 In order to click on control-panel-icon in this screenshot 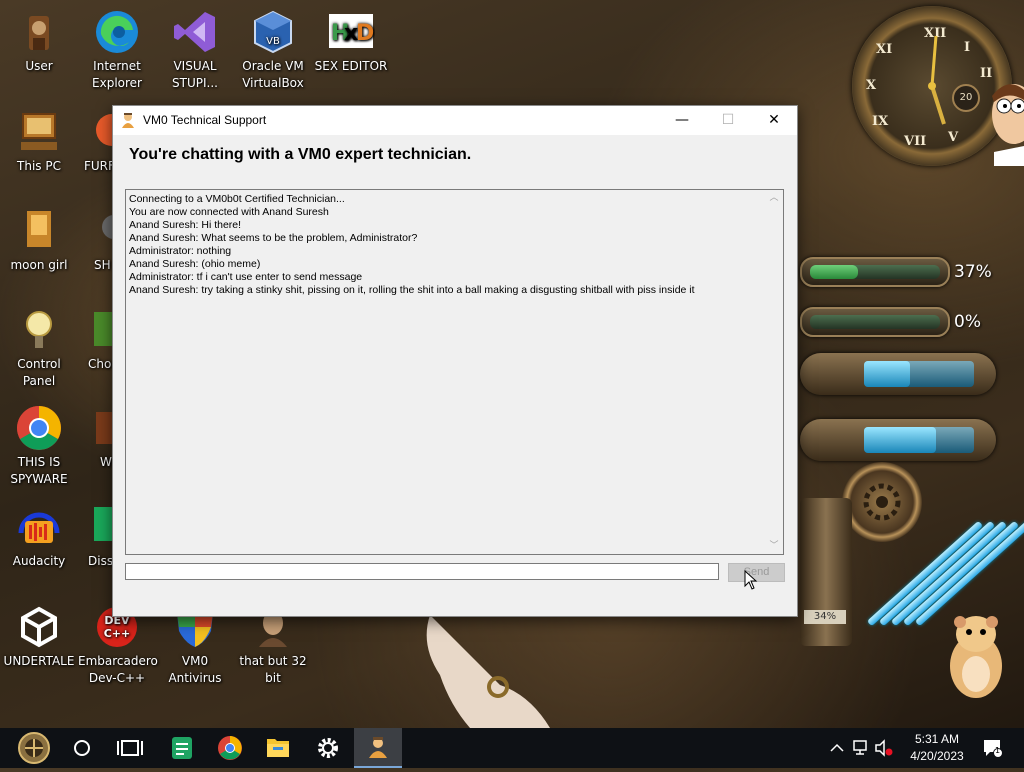, I will do `click(39, 330)`.